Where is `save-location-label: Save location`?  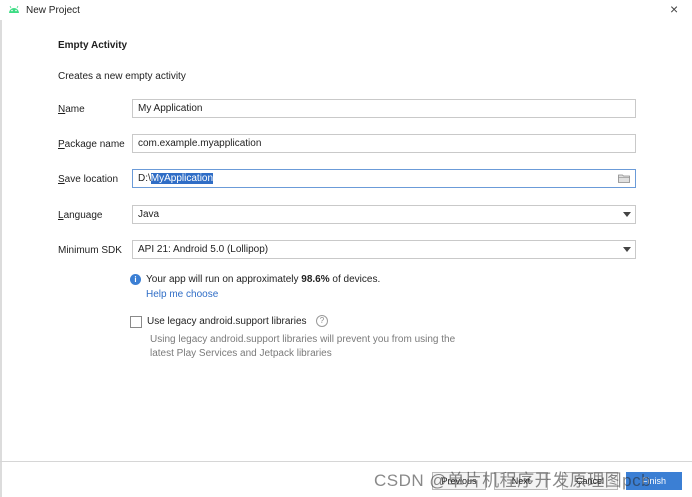 save-location-label: Save location is located at coordinates (88, 179).